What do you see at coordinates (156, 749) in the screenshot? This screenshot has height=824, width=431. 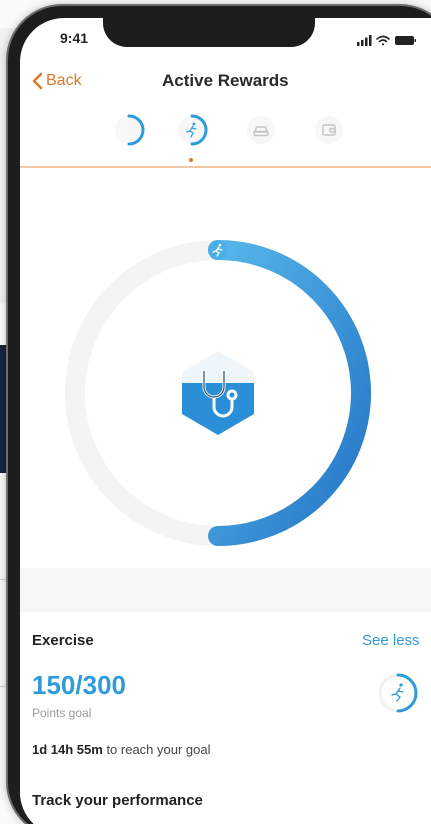 I see `countdown-text: to reach your goal` at bounding box center [156, 749].